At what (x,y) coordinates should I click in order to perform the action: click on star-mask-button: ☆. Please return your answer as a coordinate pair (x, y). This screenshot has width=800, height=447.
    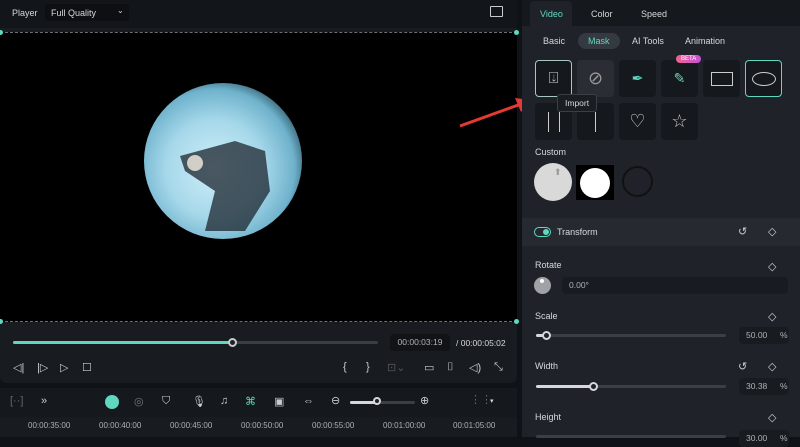
    Looking at the image, I should click on (679, 121).